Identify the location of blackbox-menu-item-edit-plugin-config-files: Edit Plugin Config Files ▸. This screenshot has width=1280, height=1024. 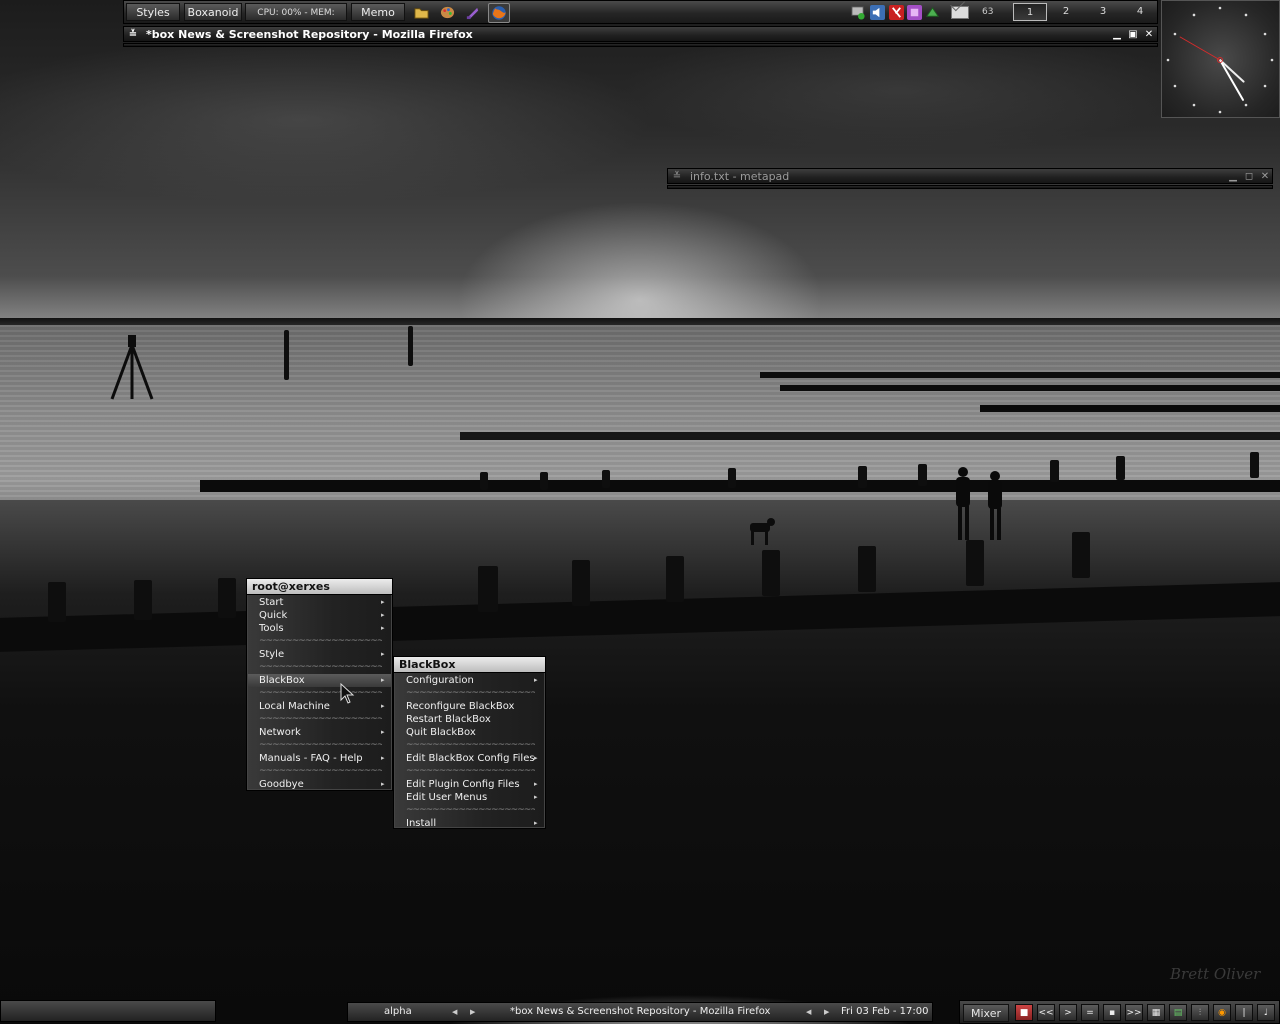
(469, 784).